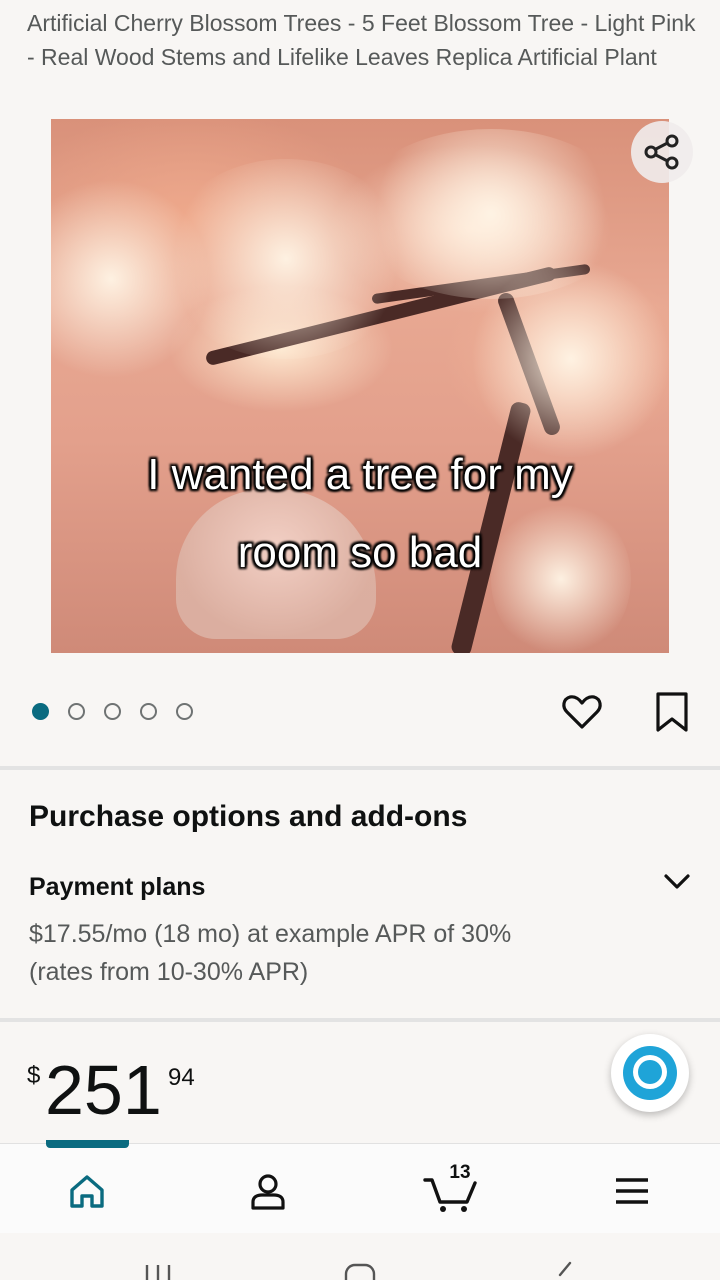 This screenshot has height=1280, width=720. What do you see at coordinates (451, 1189) in the screenshot?
I see `nav-cart: 13` at bounding box center [451, 1189].